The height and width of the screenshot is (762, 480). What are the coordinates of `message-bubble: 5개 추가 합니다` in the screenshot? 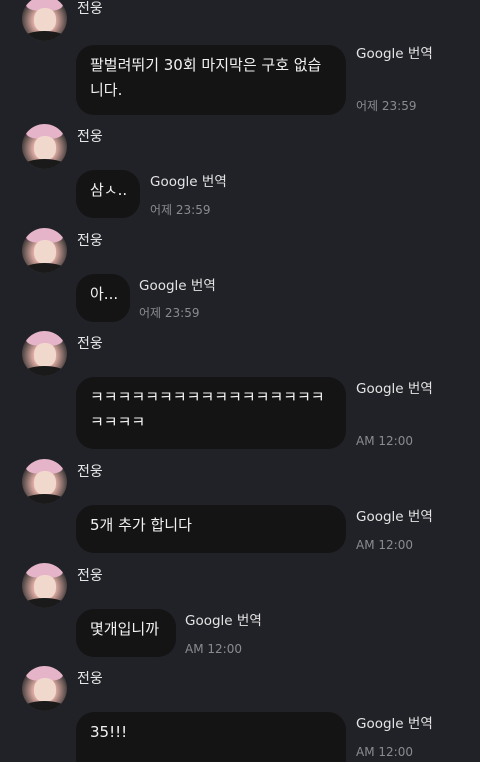 It's located at (211, 529).